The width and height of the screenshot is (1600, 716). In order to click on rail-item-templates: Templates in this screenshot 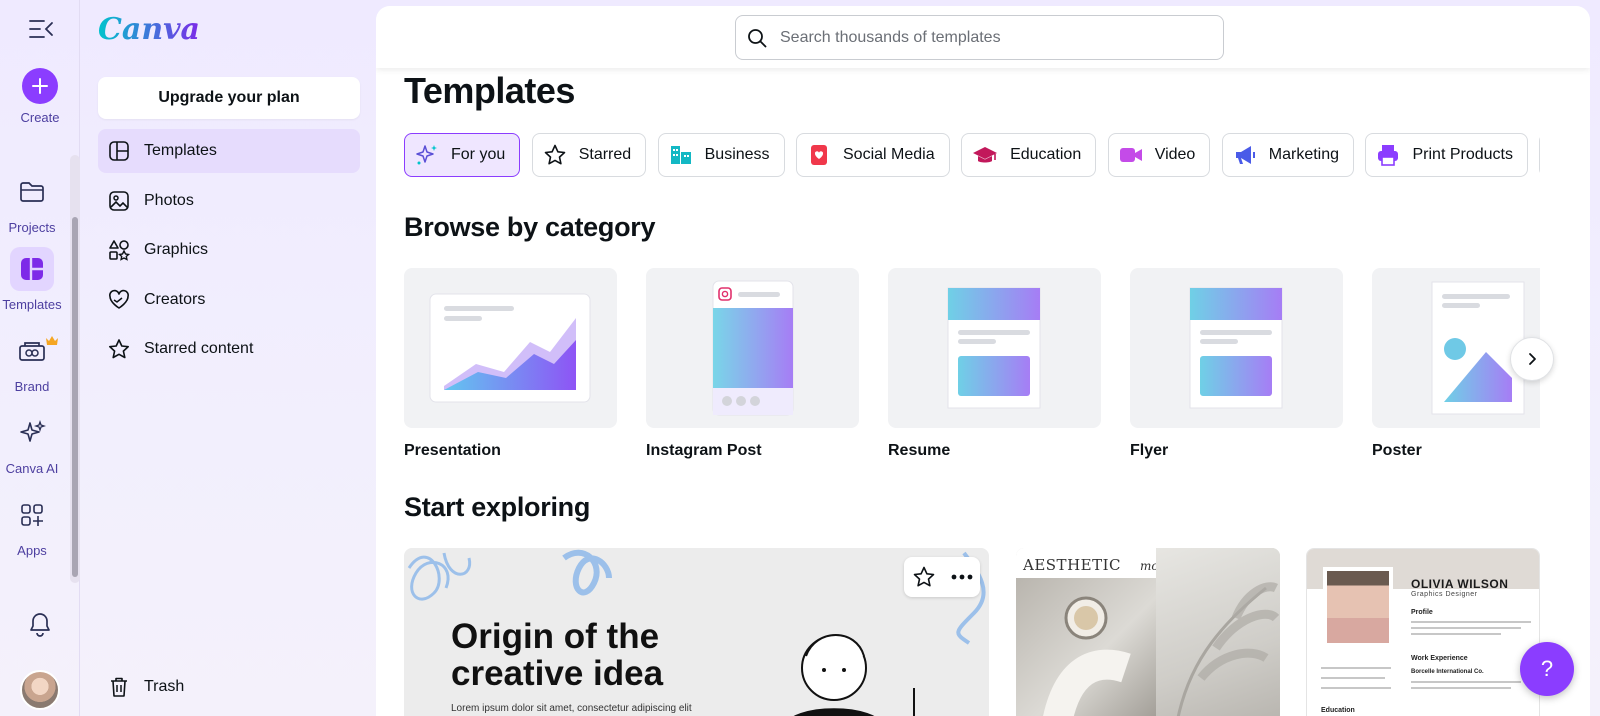, I will do `click(32, 279)`.